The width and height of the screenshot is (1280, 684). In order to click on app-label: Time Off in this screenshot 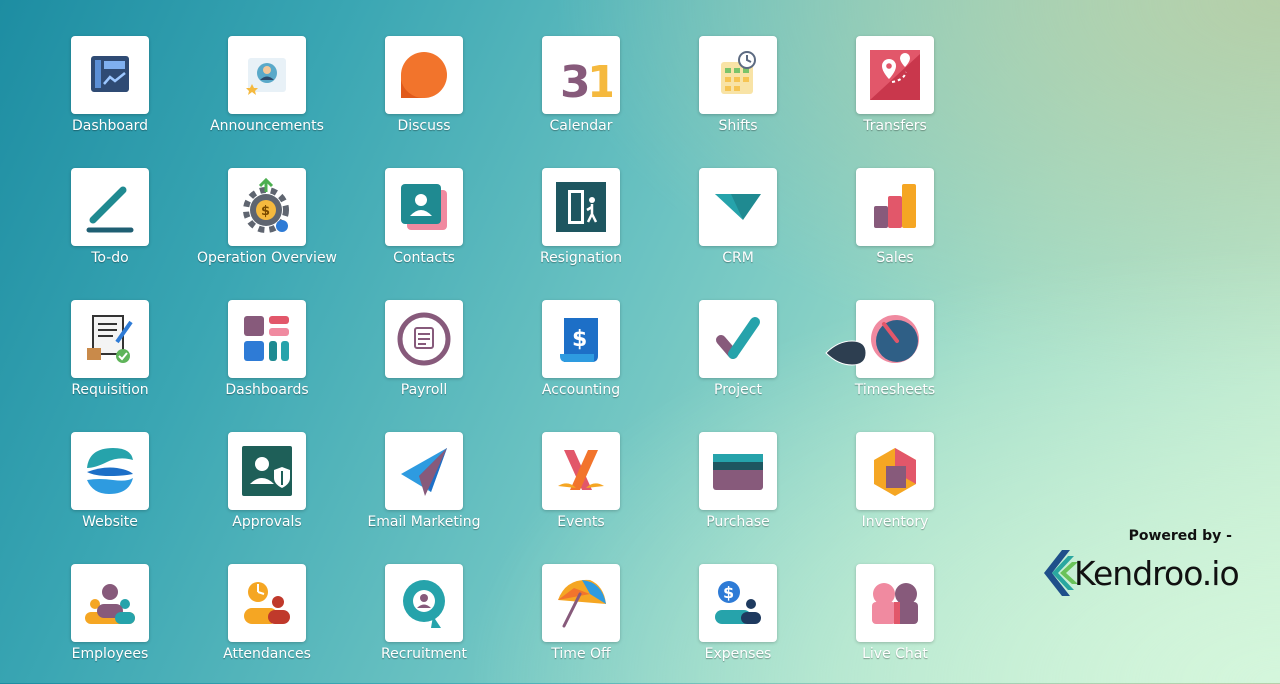, I will do `click(581, 654)`.